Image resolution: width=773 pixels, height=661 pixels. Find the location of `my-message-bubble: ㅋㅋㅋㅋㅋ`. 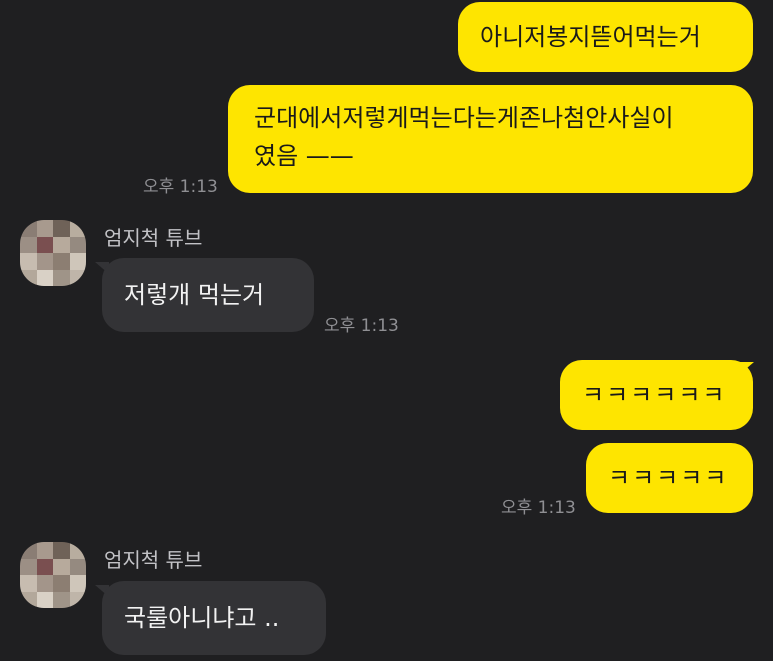

my-message-bubble: ㅋㅋㅋㅋㅋ is located at coordinates (669, 478).